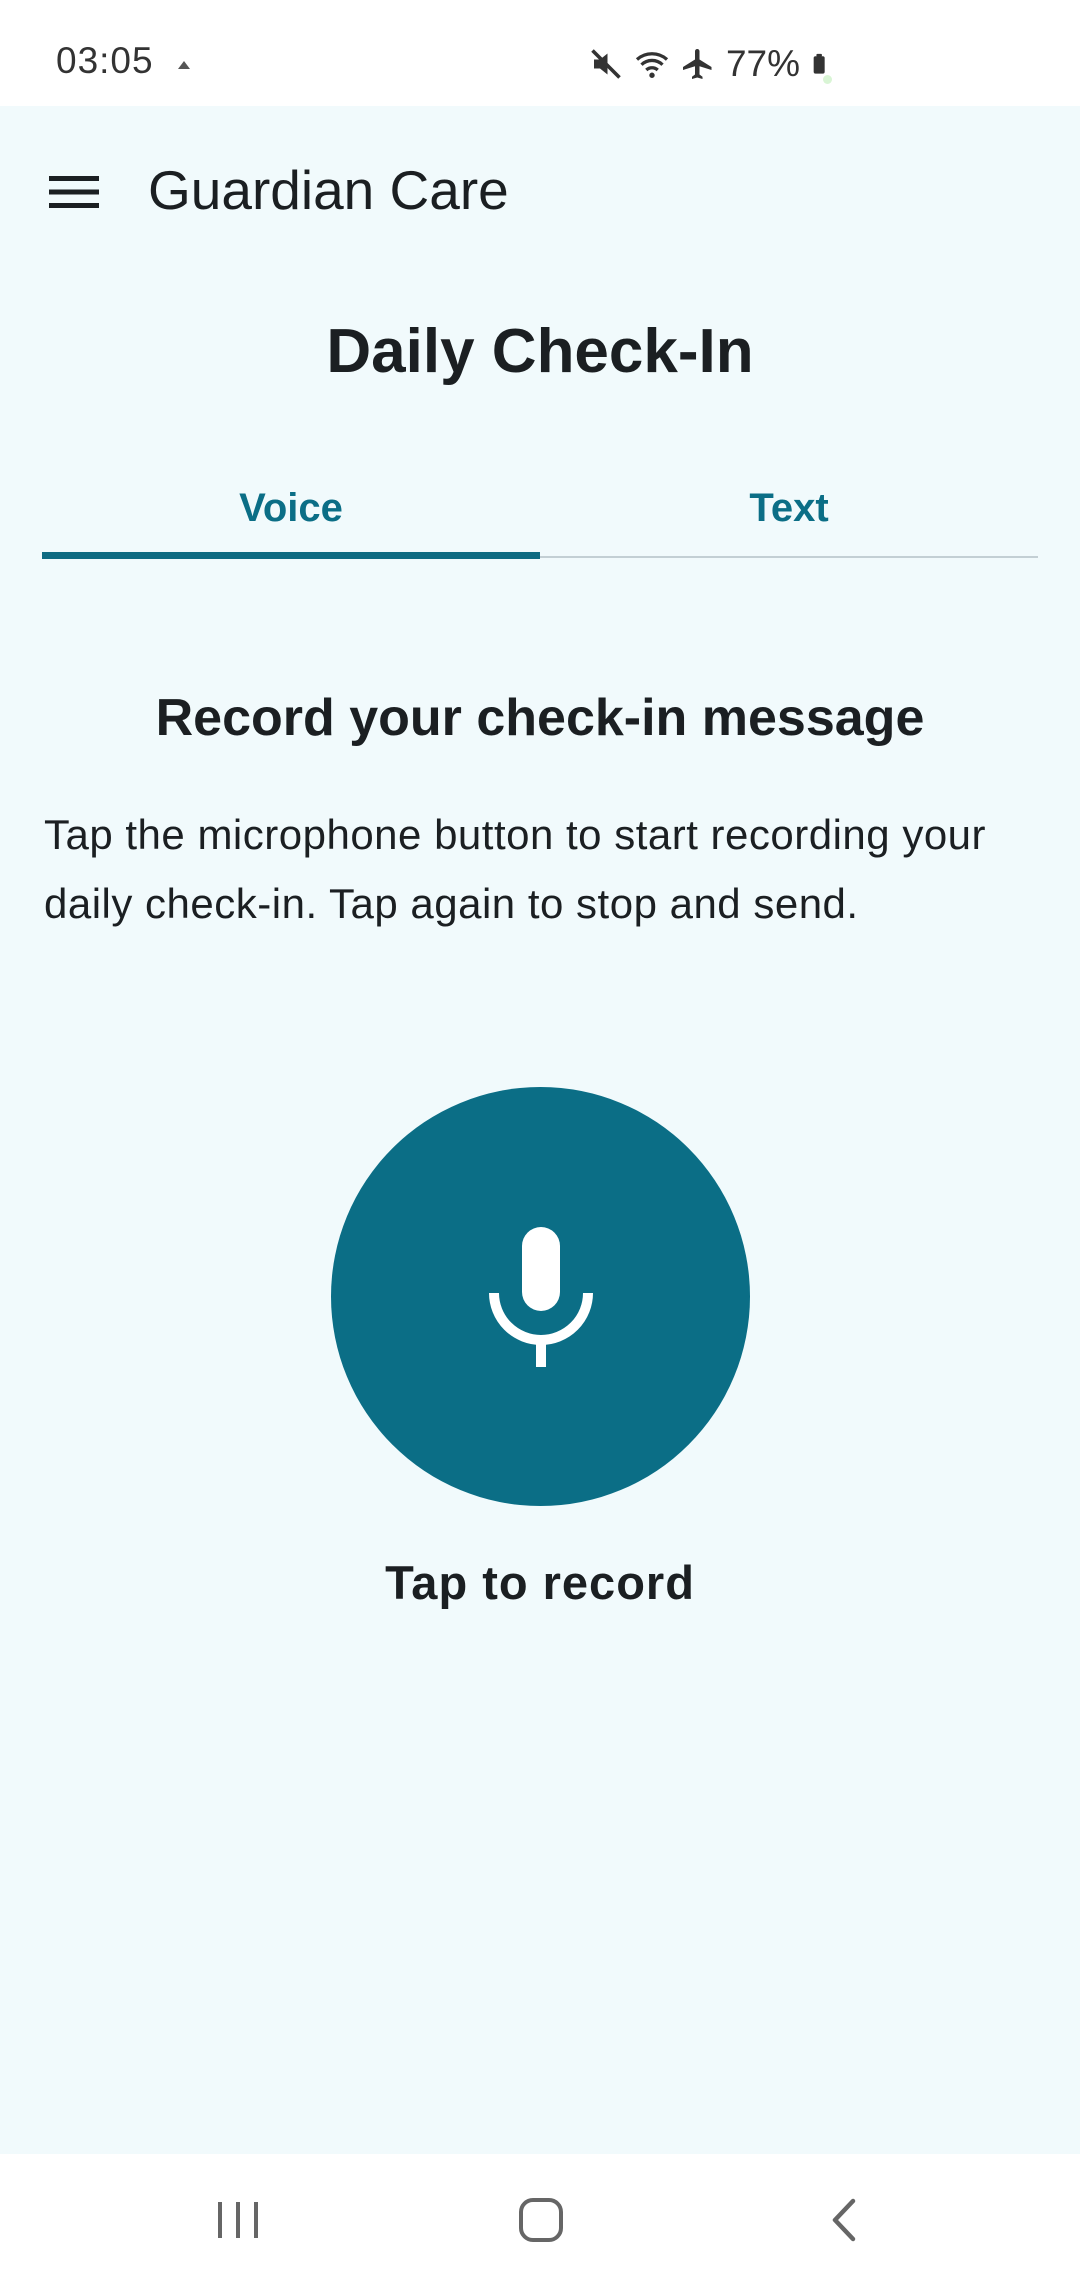  I want to click on tab-bar: Voice Text, so click(540, 510).